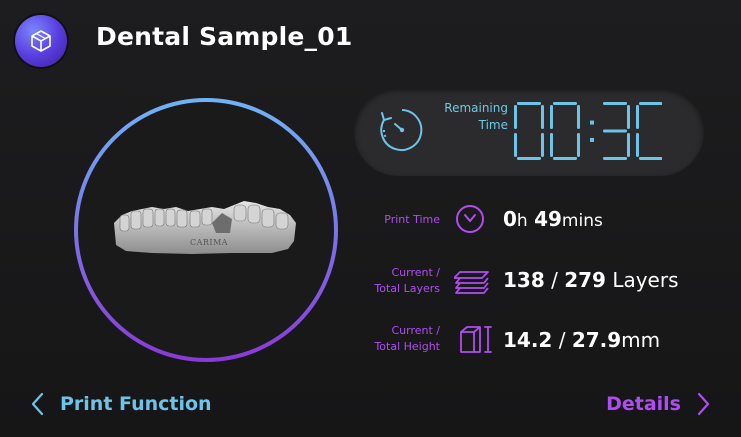  What do you see at coordinates (553, 219) in the screenshot?
I see `print-time-value: 0h 49mins` at bounding box center [553, 219].